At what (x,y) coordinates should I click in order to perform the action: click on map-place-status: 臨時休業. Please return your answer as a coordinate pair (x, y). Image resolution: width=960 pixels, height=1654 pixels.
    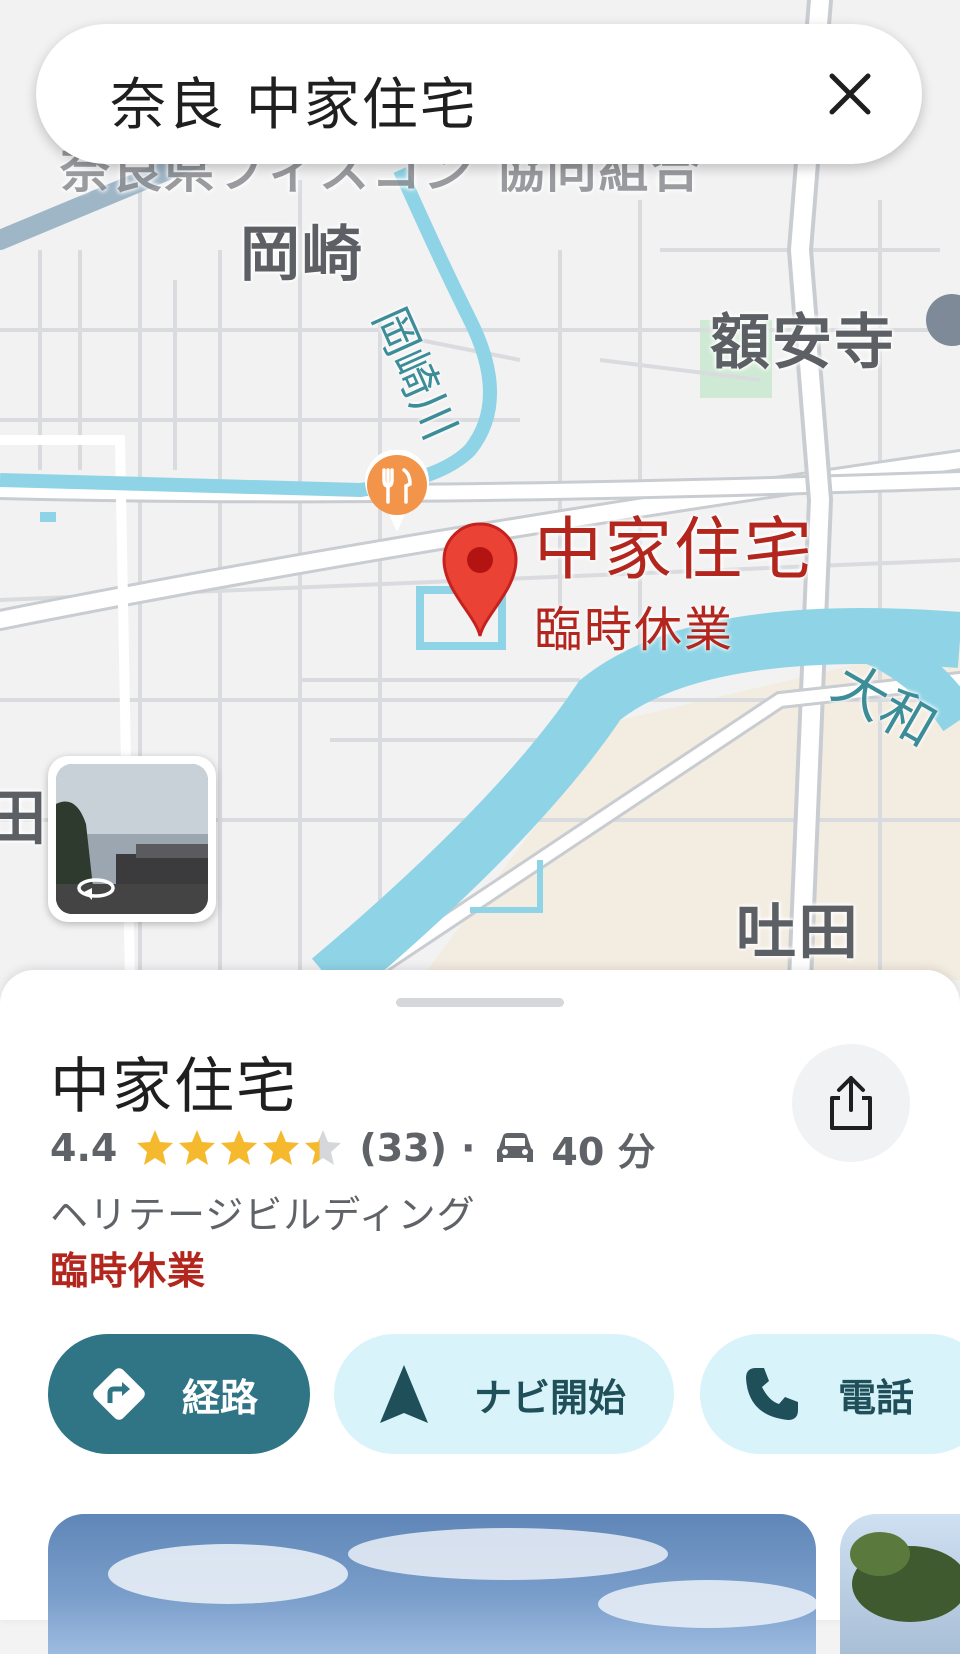
    Looking at the image, I should click on (634, 630).